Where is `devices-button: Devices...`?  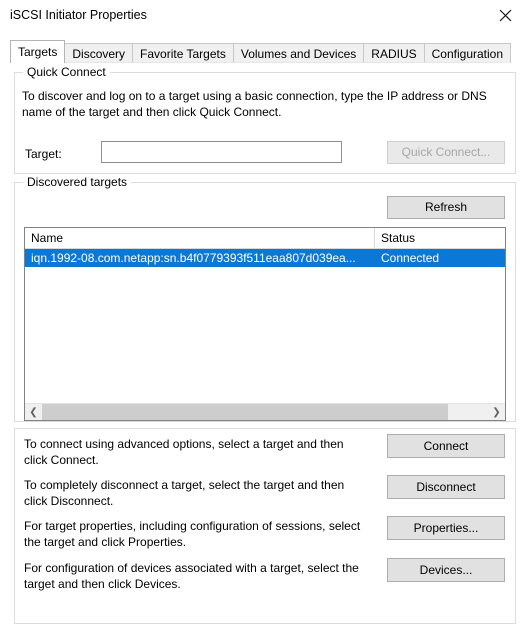 devices-button: Devices... is located at coordinates (446, 570).